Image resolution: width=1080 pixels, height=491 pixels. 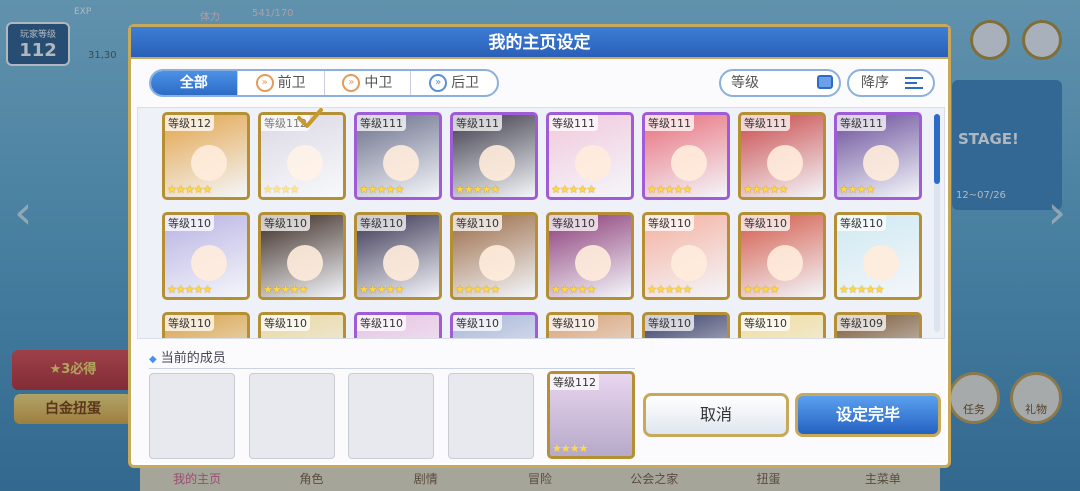 I want to click on character-card: 等级110 ★★★★, so click(x=782, y=256).